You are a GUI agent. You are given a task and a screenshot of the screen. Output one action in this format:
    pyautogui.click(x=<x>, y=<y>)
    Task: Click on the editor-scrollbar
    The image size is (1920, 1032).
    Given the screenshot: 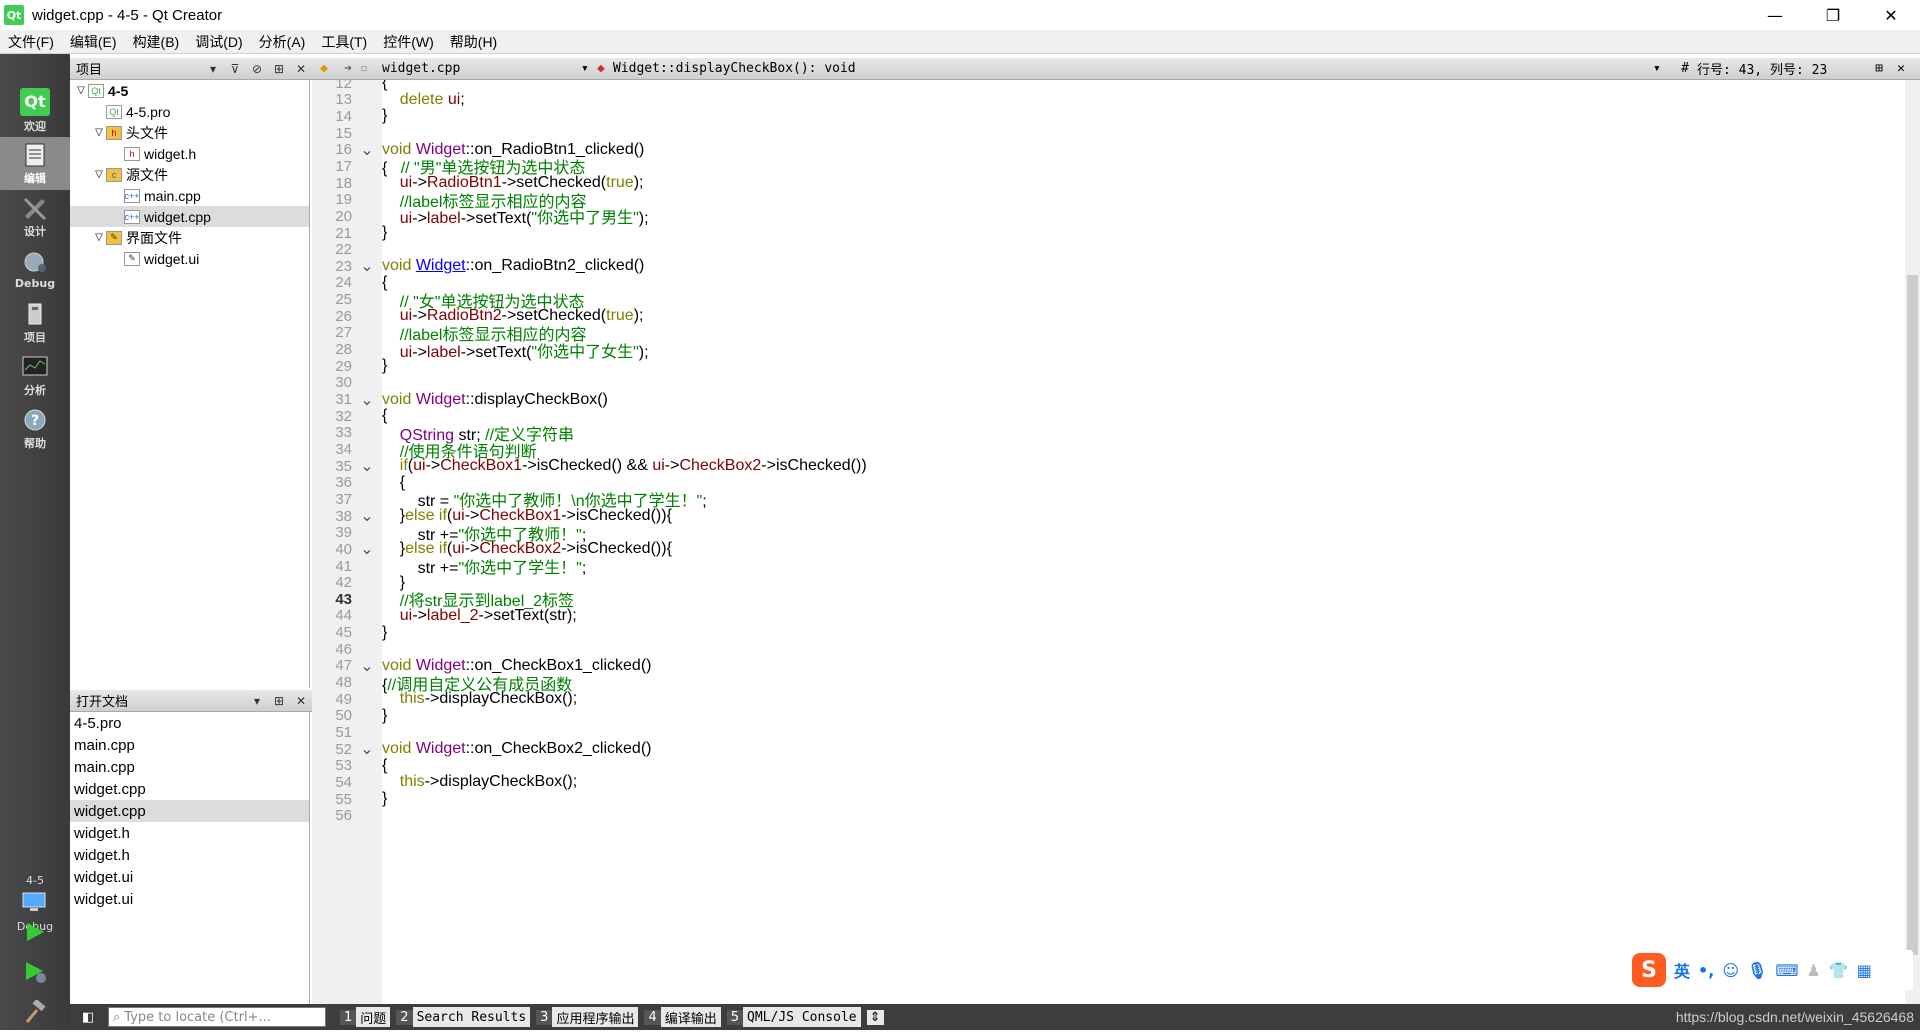 What is the action you would take?
    pyautogui.click(x=1912, y=542)
    